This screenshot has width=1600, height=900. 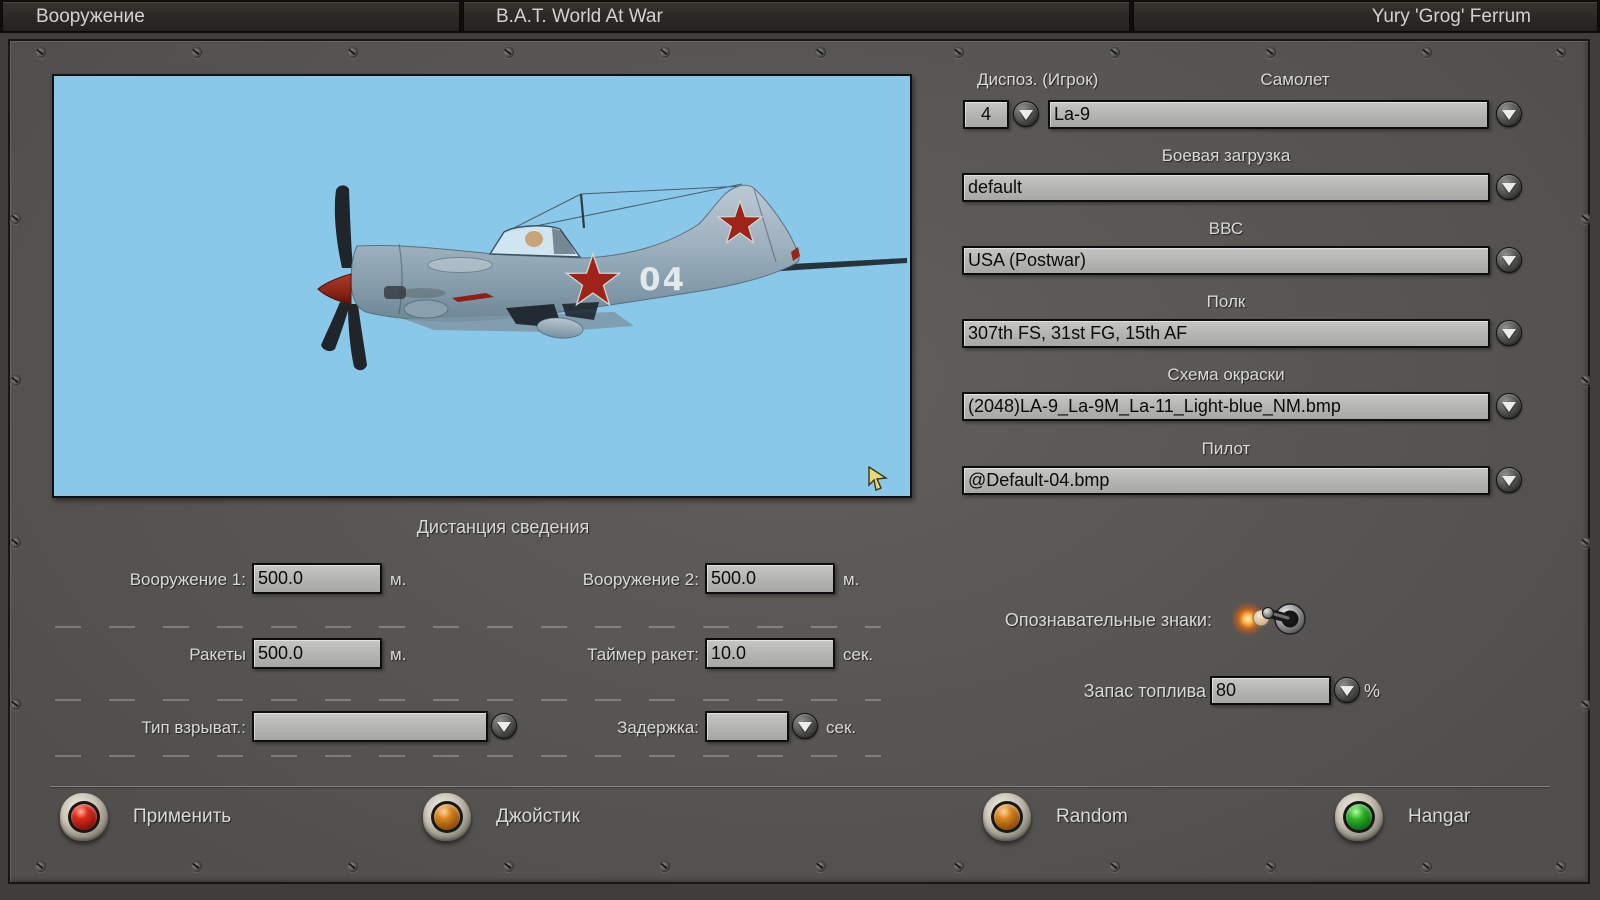 What do you see at coordinates (1144, 691) in the screenshot?
I see `fuel-label: Запас топлива` at bounding box center [1144, 691].